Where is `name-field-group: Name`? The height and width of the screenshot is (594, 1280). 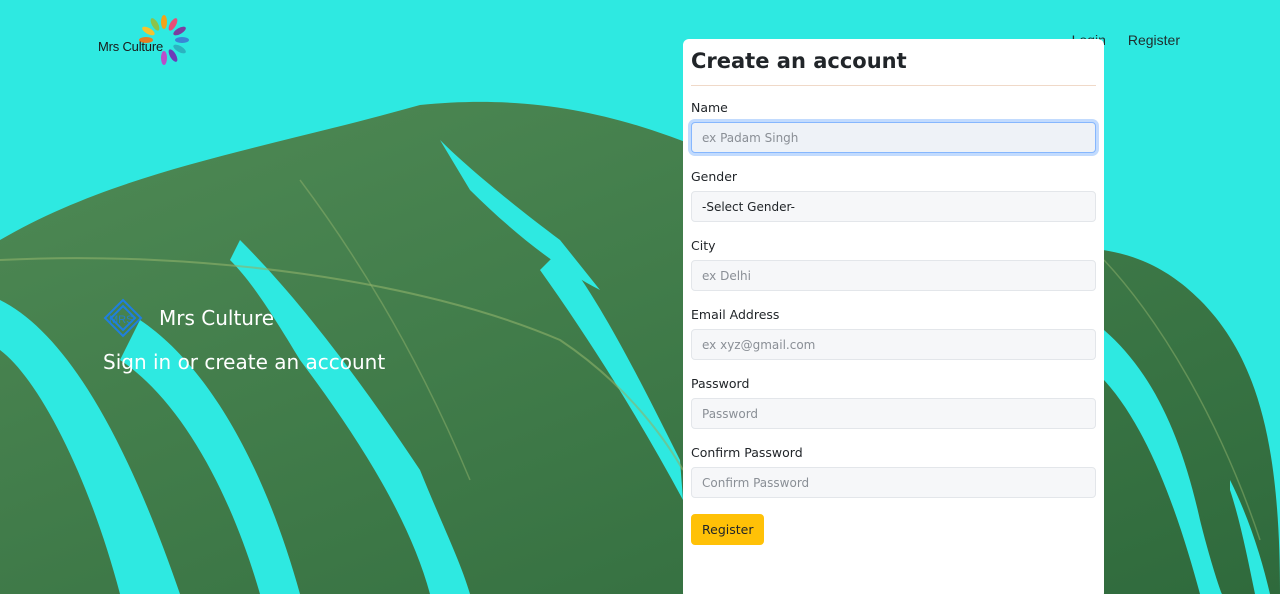 name-field-group: Name is located at coordinates (893, 126).